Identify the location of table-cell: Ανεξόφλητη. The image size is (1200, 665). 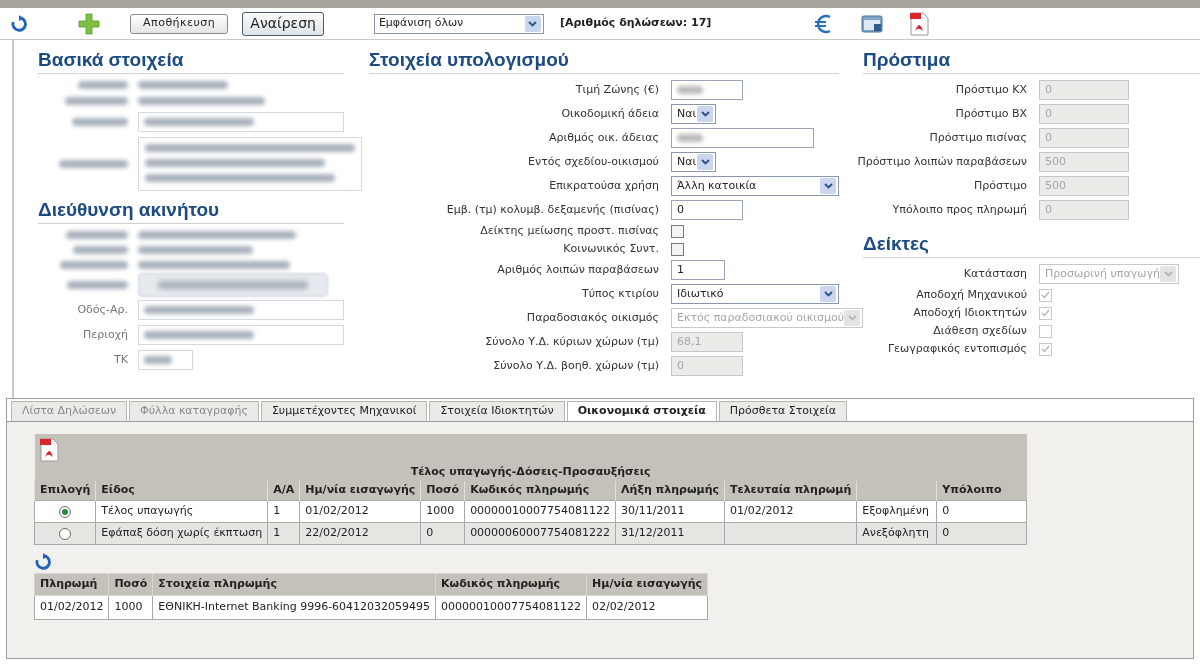
(896, 533).